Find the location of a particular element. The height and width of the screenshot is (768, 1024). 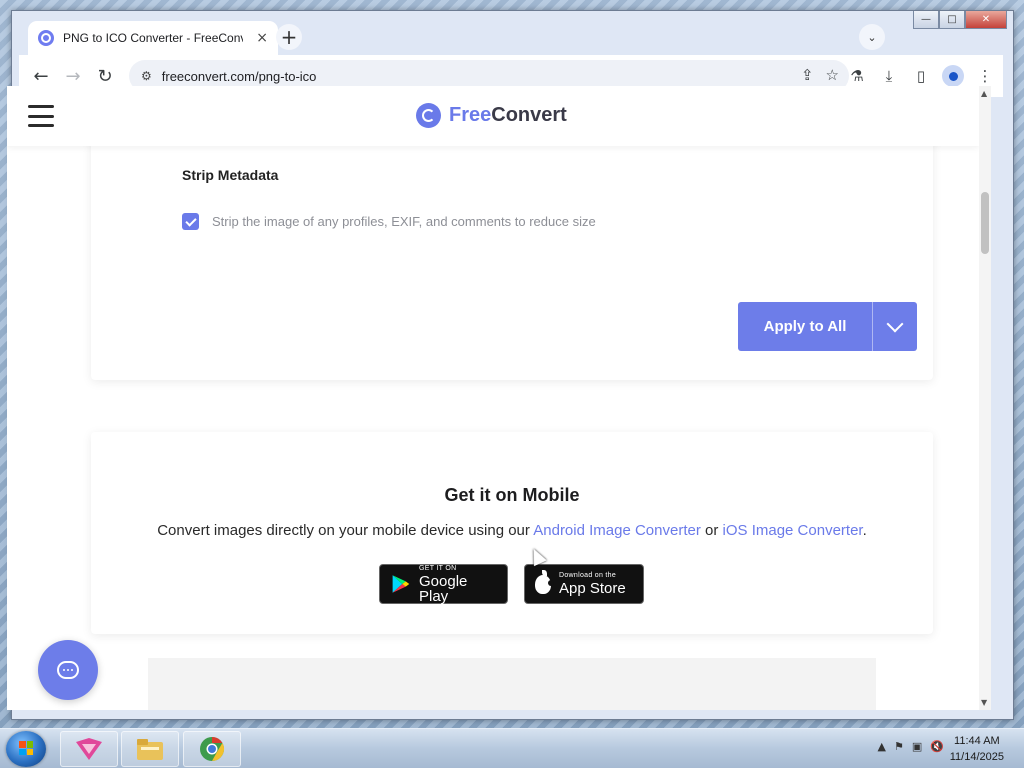

folder-icon is located at coordinates (150, 749).